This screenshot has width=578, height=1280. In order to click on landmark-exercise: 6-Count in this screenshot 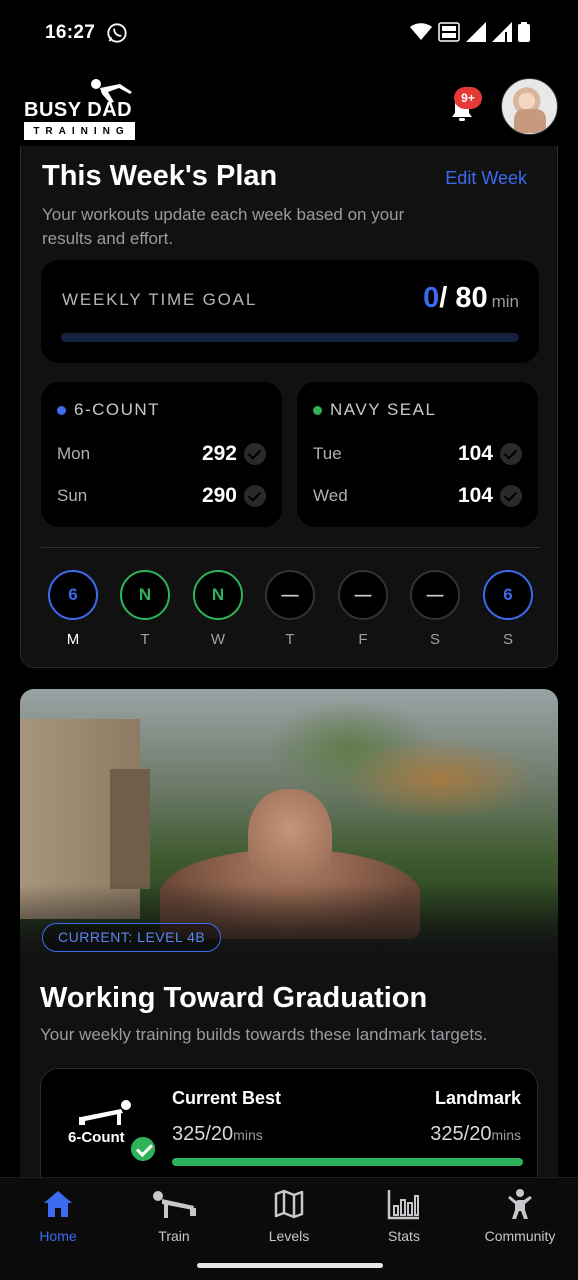, I will do `click(96, 1137)`.